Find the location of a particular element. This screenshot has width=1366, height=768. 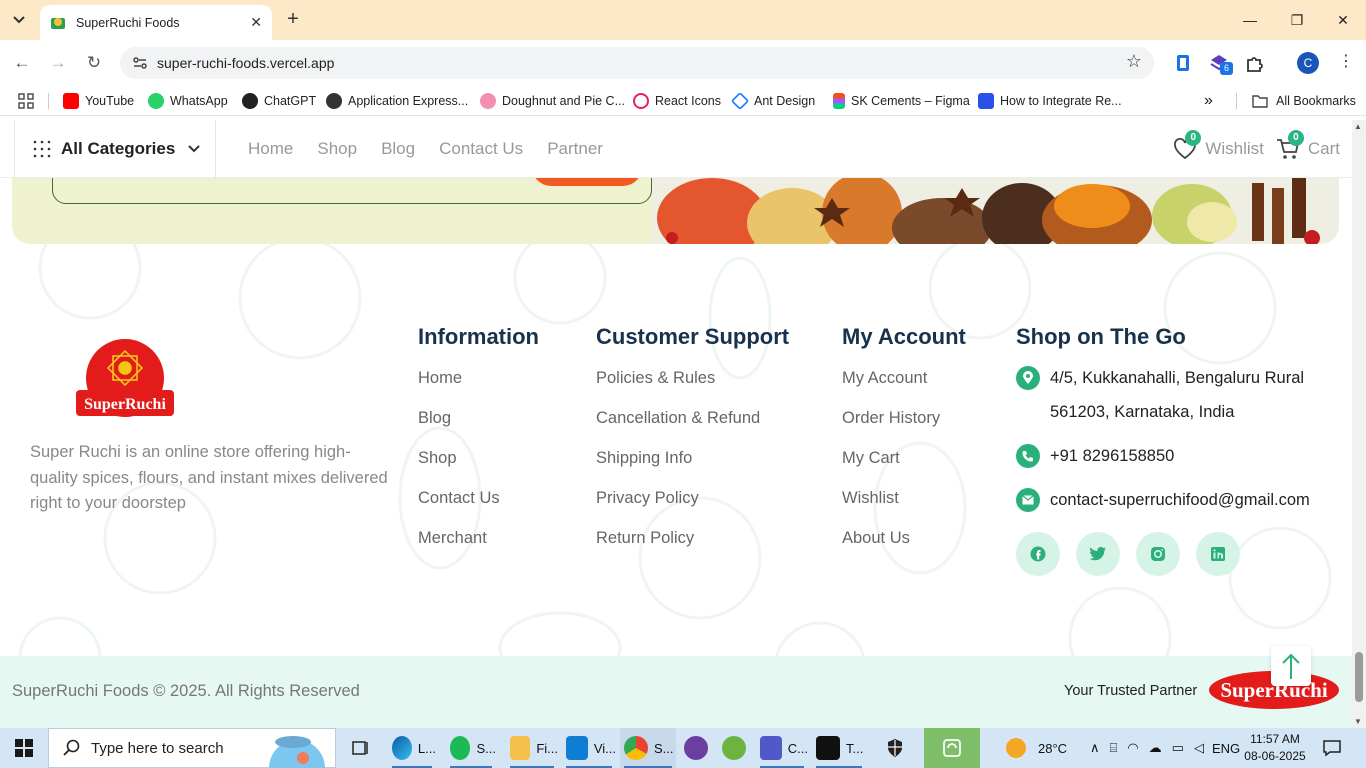

tray-chevron-up-icon: ∧ is located at coordinates (1095, 748).